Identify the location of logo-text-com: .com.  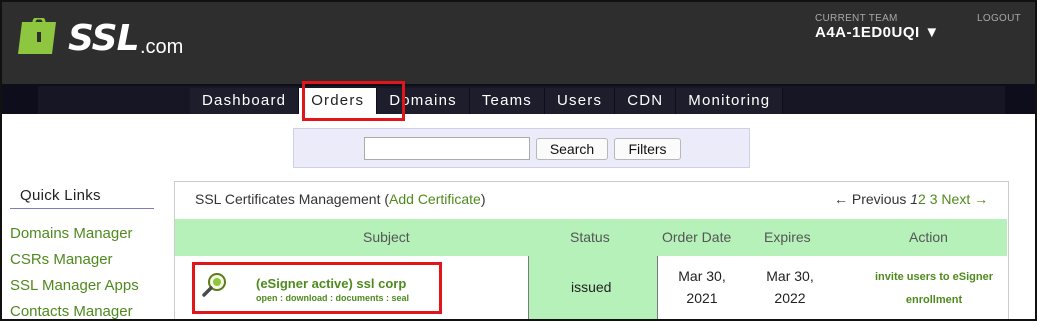
(162, 47).